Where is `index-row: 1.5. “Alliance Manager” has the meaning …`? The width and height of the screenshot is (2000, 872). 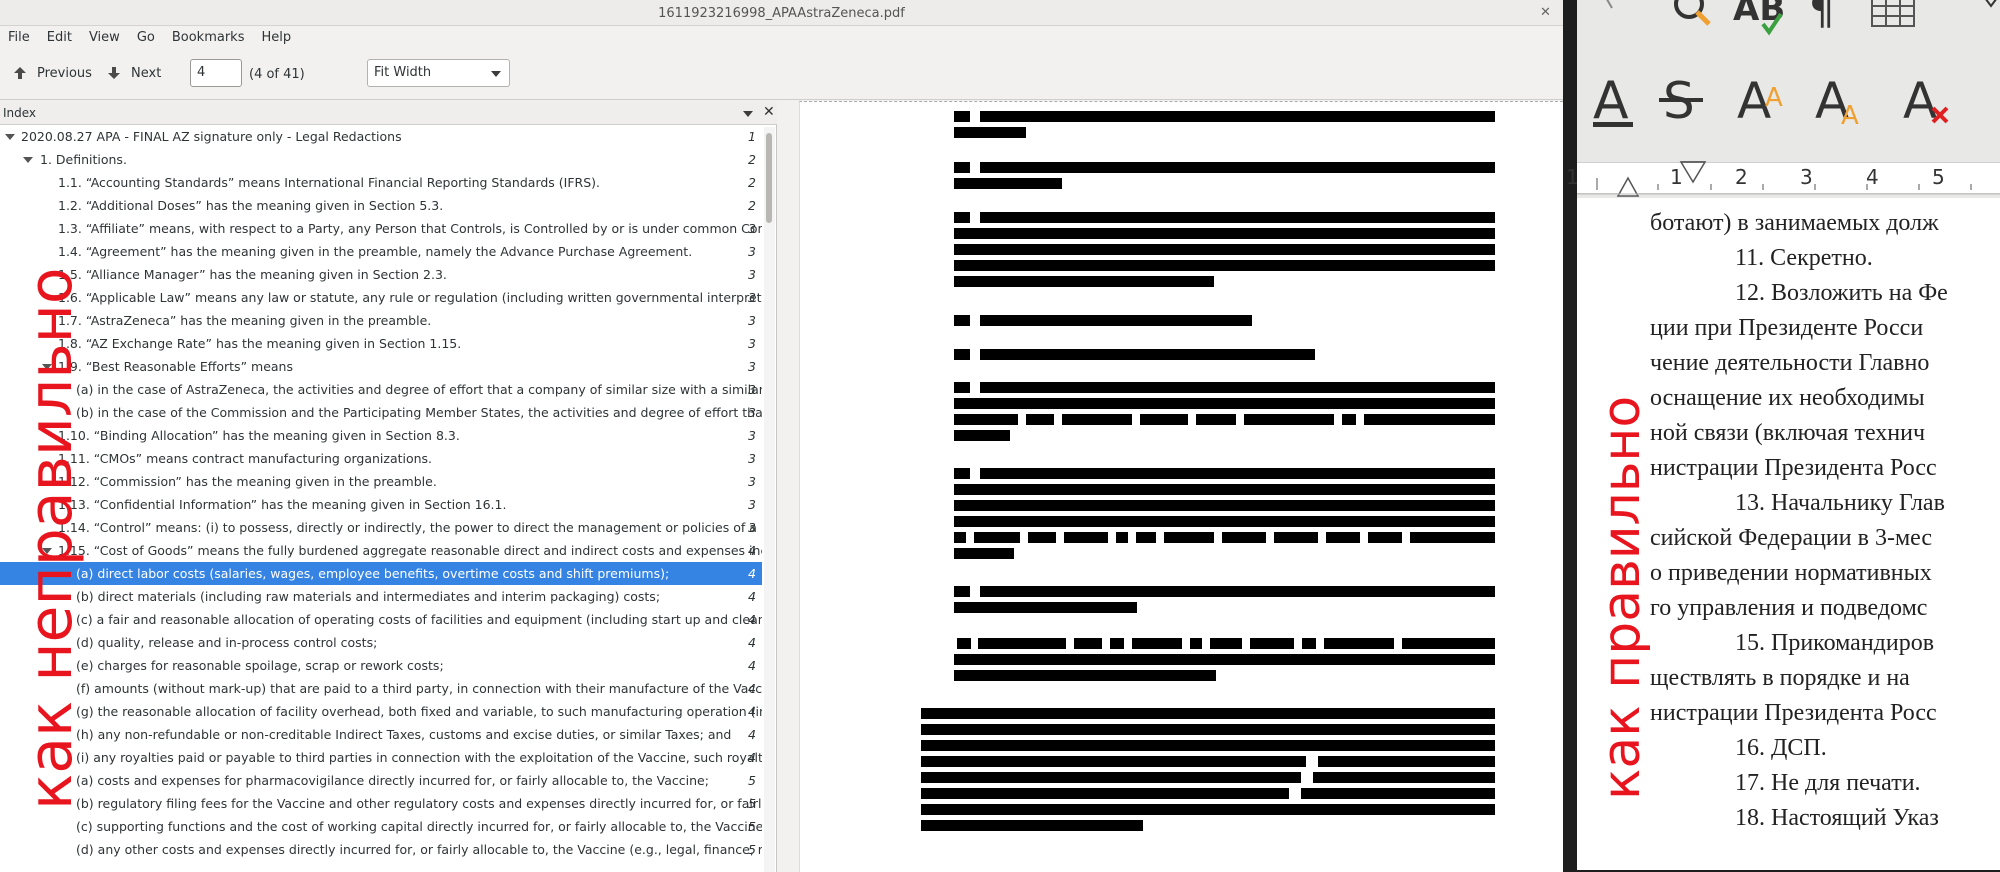 index-row: 1.5. “Alliance Manager” has the meaning … is located at coordinates (381, 274).